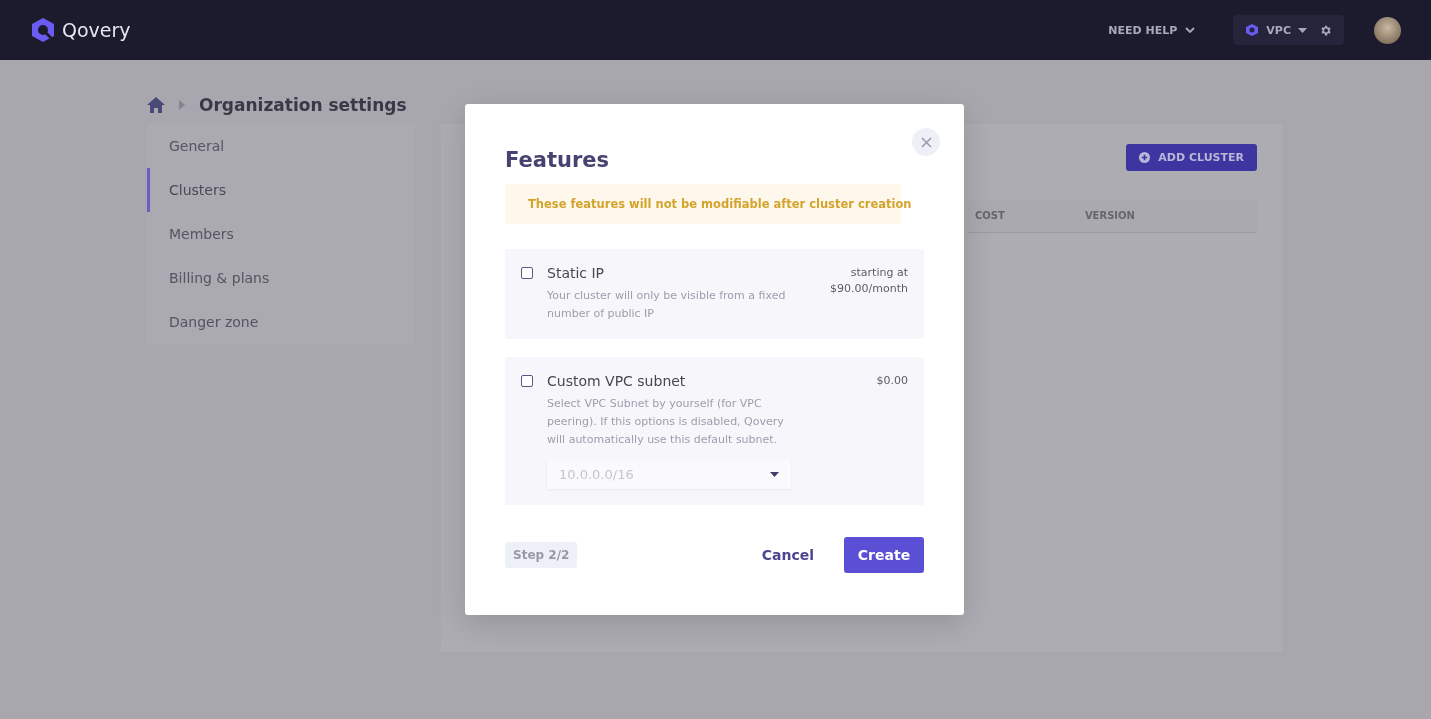 This screenshot has height=719, width=1431. What do you see at coordinates (303, 105) in the screenshot?
I see `page-title: Organization settings` at bounding box center [303, 105].